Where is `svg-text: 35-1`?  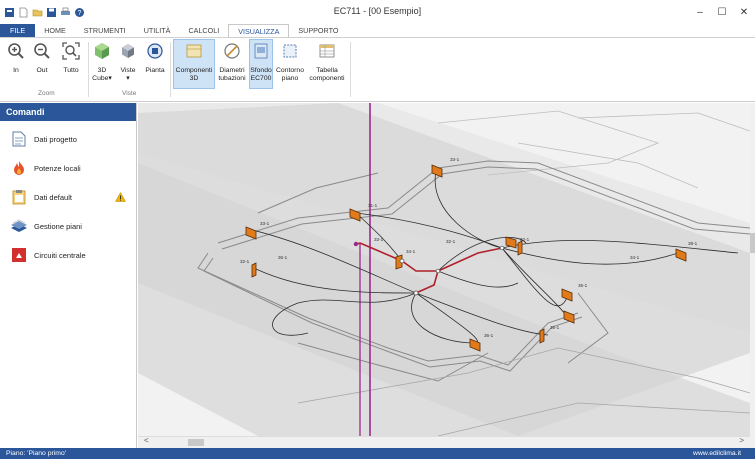
svg-text: 35-1 is located at coordinates (583, 285).